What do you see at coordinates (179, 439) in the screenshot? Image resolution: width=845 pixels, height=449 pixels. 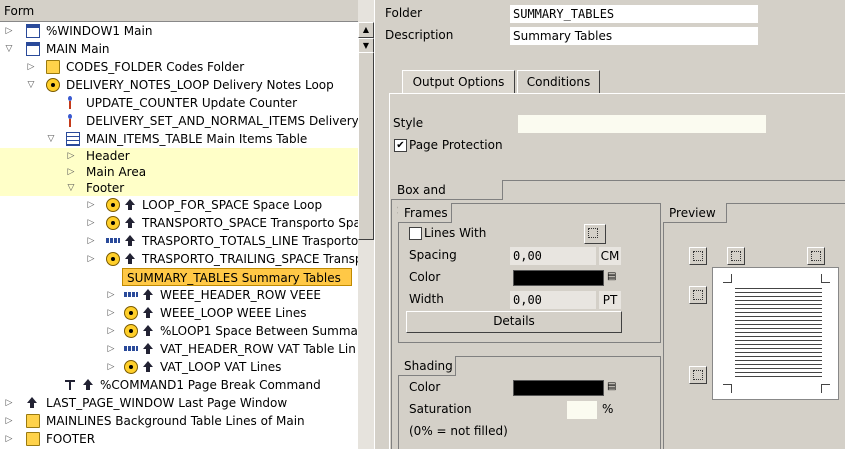 I see `tree-row: ▷ FOOTER` at bounding box center [179, 439].